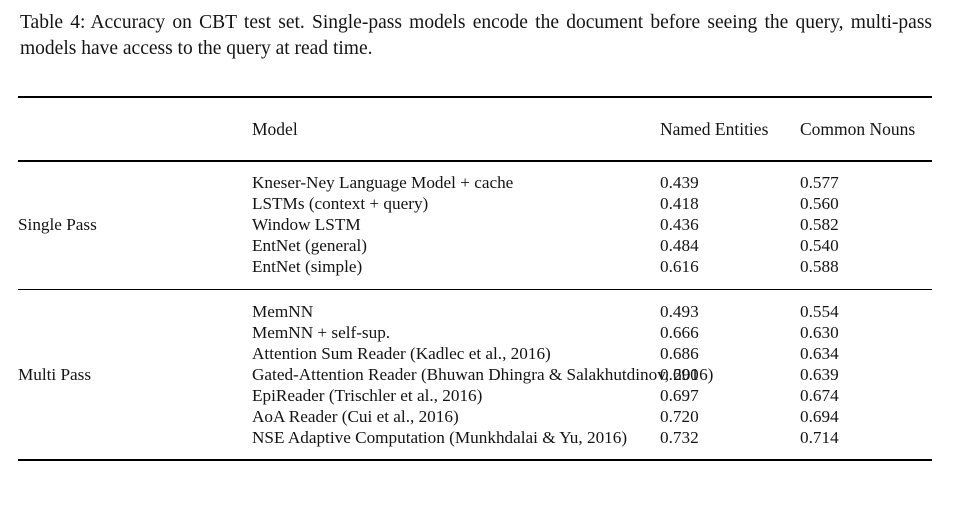 The image size is (963, 519). What do you see at coordinates (475, 267) in the screenshot?
I see `table-row: EntNet (simple) 0.616 0.588` at bounding box center [475, 267].